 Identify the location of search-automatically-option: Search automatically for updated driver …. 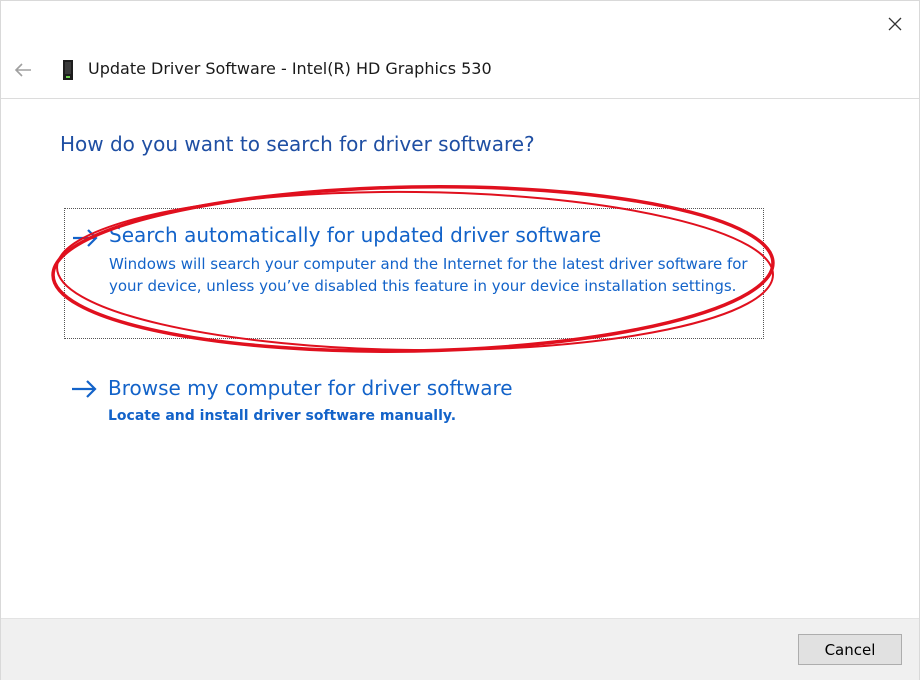
(414, 273).